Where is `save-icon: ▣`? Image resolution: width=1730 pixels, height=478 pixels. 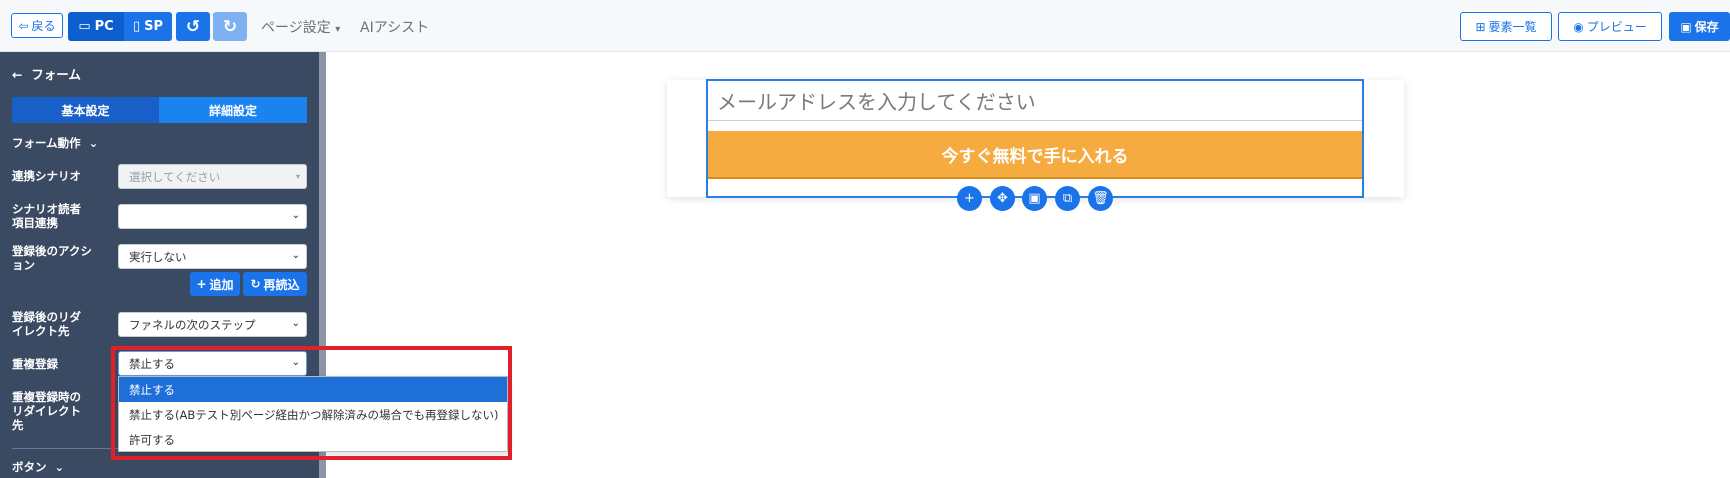 save-icon: ▣ is located at coordinates (1034, 198).